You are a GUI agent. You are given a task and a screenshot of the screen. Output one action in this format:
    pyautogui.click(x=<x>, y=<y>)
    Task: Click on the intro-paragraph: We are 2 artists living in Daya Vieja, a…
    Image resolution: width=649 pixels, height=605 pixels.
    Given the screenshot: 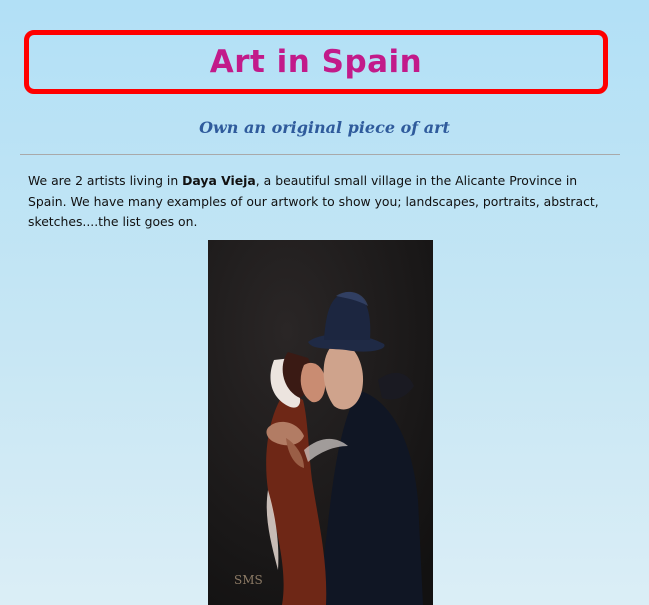 What is the action you would take?
    pyautogui.click(x=323, y=202)
    